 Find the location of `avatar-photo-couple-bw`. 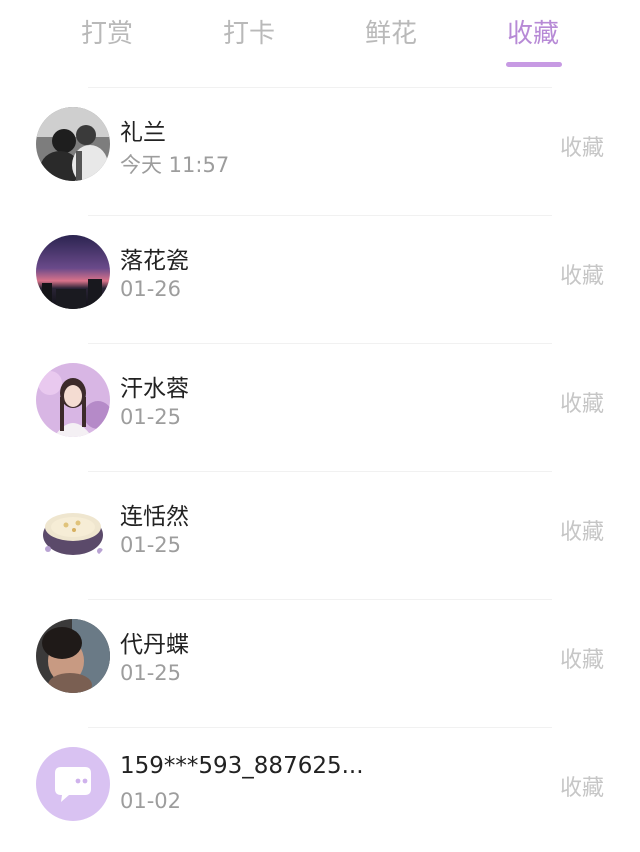

avatar-photo-couple-bw is located at coordinates (73, 144).